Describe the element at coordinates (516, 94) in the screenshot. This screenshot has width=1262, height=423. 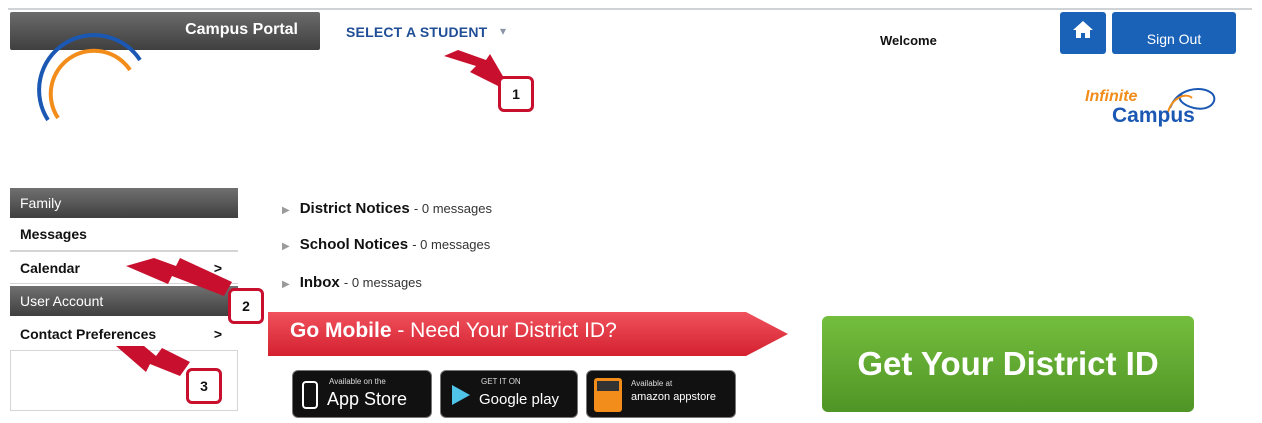
I see `callout-1: 1` at that location.